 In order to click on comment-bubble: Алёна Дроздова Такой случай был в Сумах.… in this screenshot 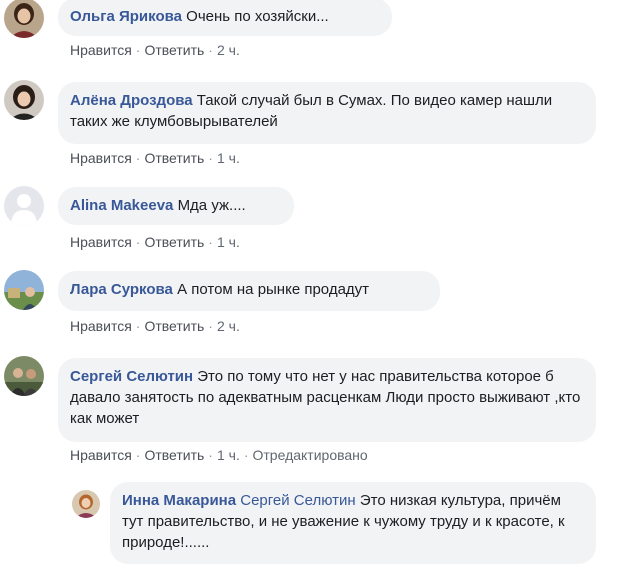, I will do `click(327, 113)`.